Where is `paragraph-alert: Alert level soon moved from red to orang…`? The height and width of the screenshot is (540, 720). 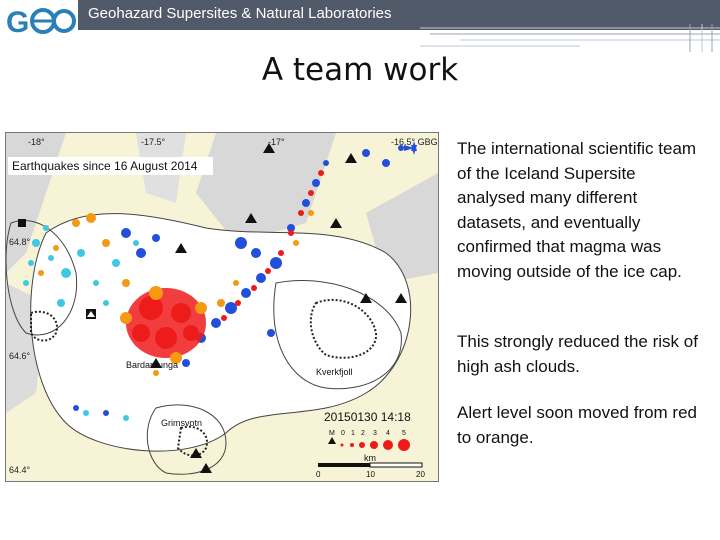
paragraph-alert: Alert level soon moved from red to orang… is located at coordinates (577, 425).